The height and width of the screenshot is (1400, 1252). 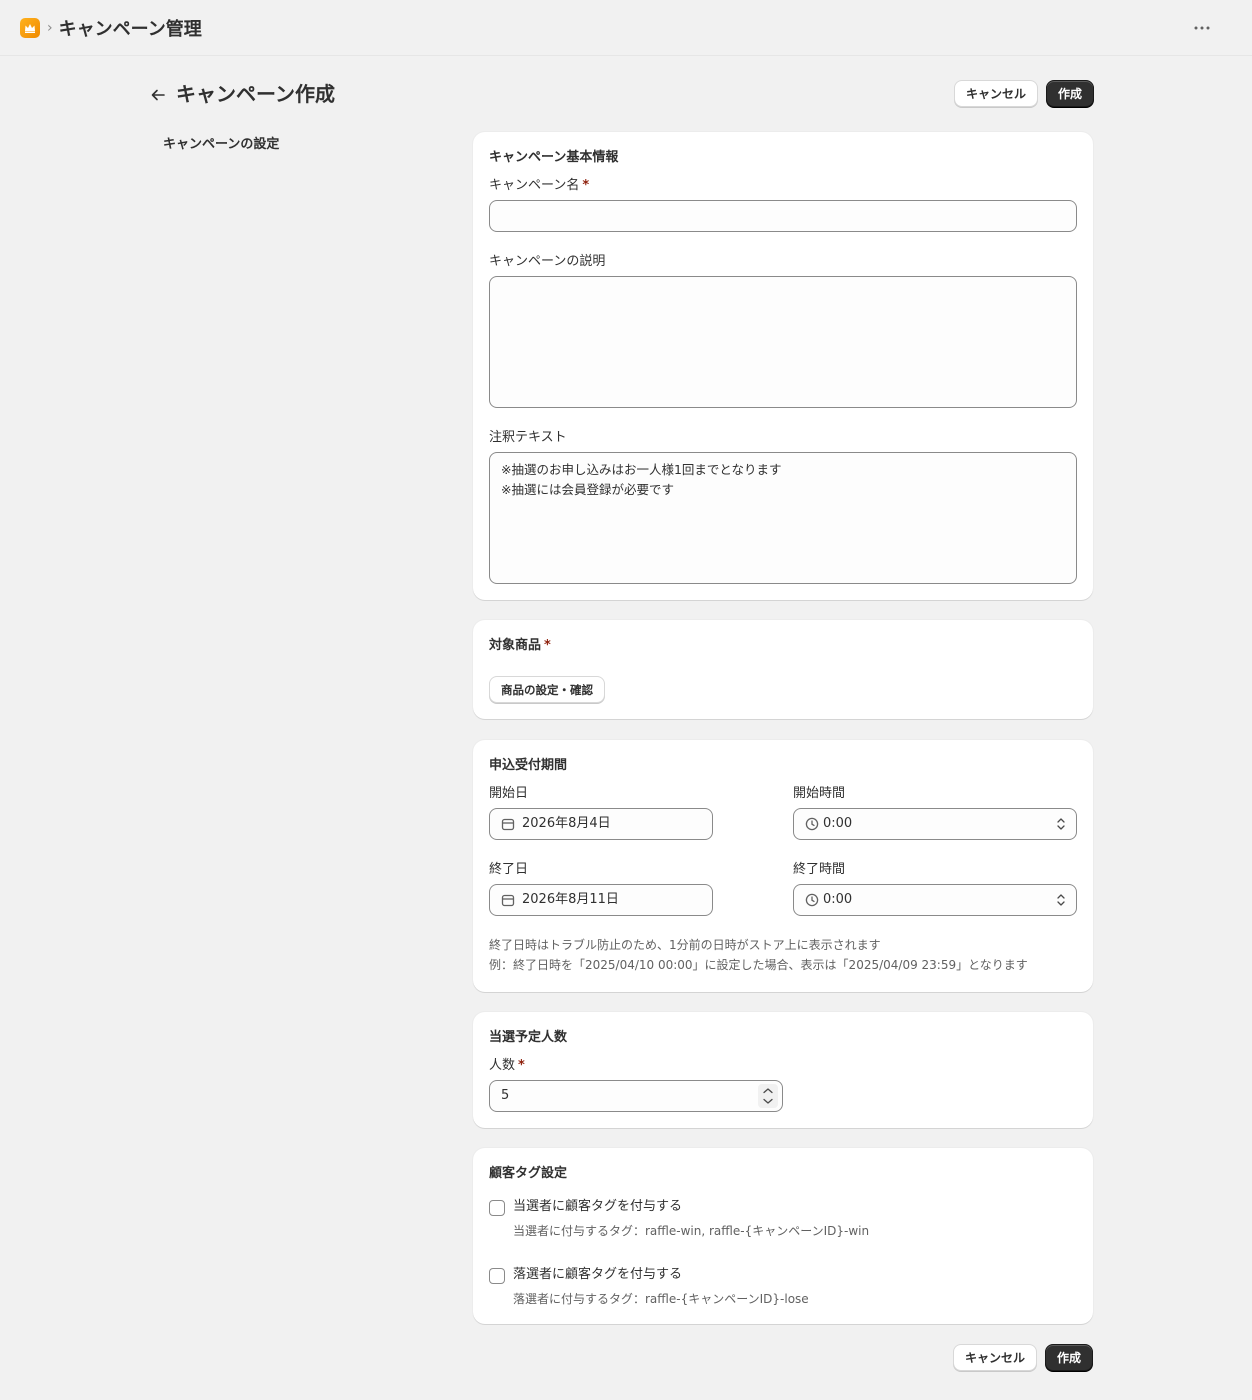 What do you see at coordinates (661, 1299) in the screenshot?
I see `loser-tag-help: 落選者に付与するタグ：raffle-{キャンペーンID}-lose` at bounding box center [661, 1299].